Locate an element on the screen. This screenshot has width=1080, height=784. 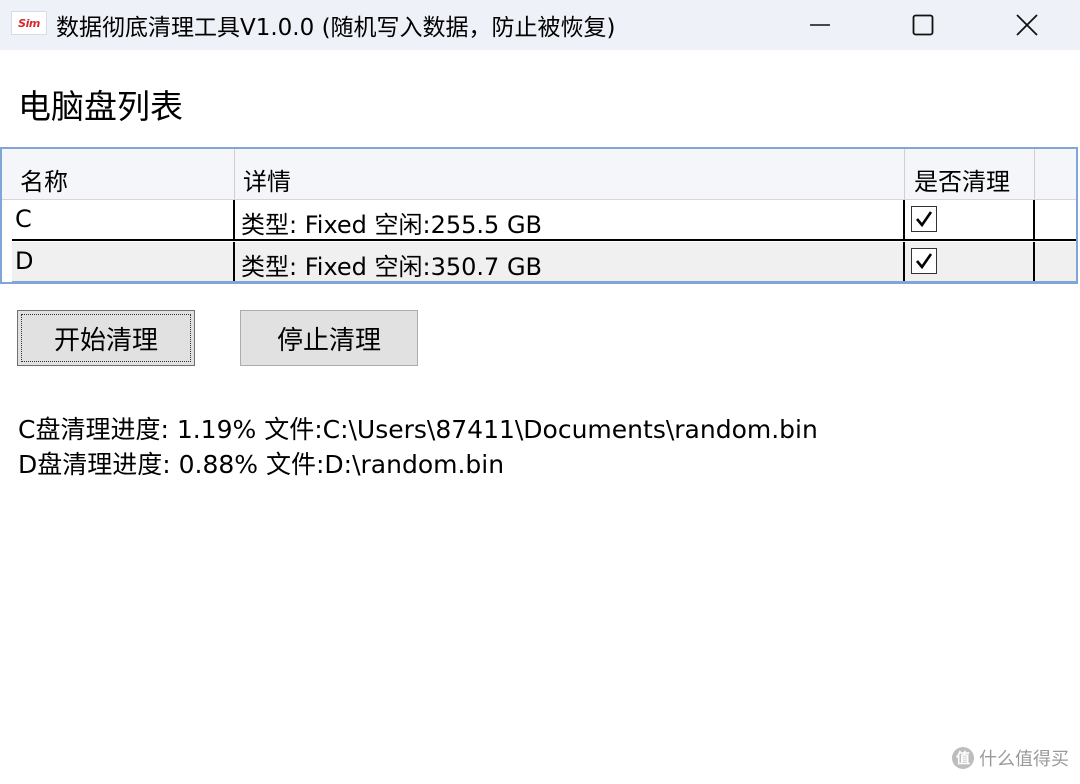
stop-clean-button: 停止清理 is located at coordinates (329, 338).